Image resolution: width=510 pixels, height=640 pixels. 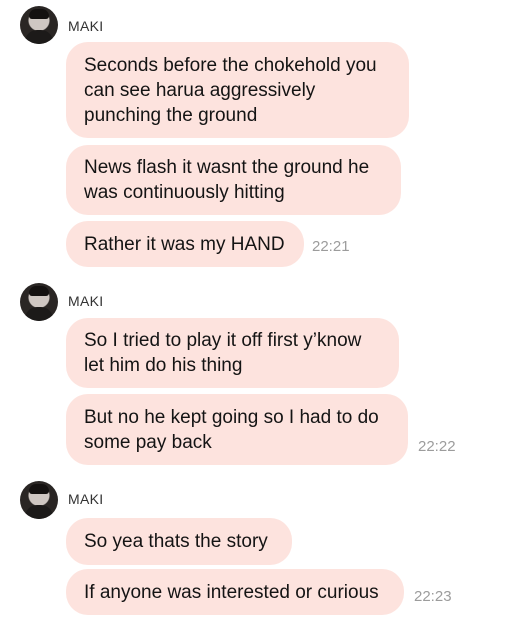 I want to click on message-bubble: Rather it was my HAND, so click(x=185, y=244).